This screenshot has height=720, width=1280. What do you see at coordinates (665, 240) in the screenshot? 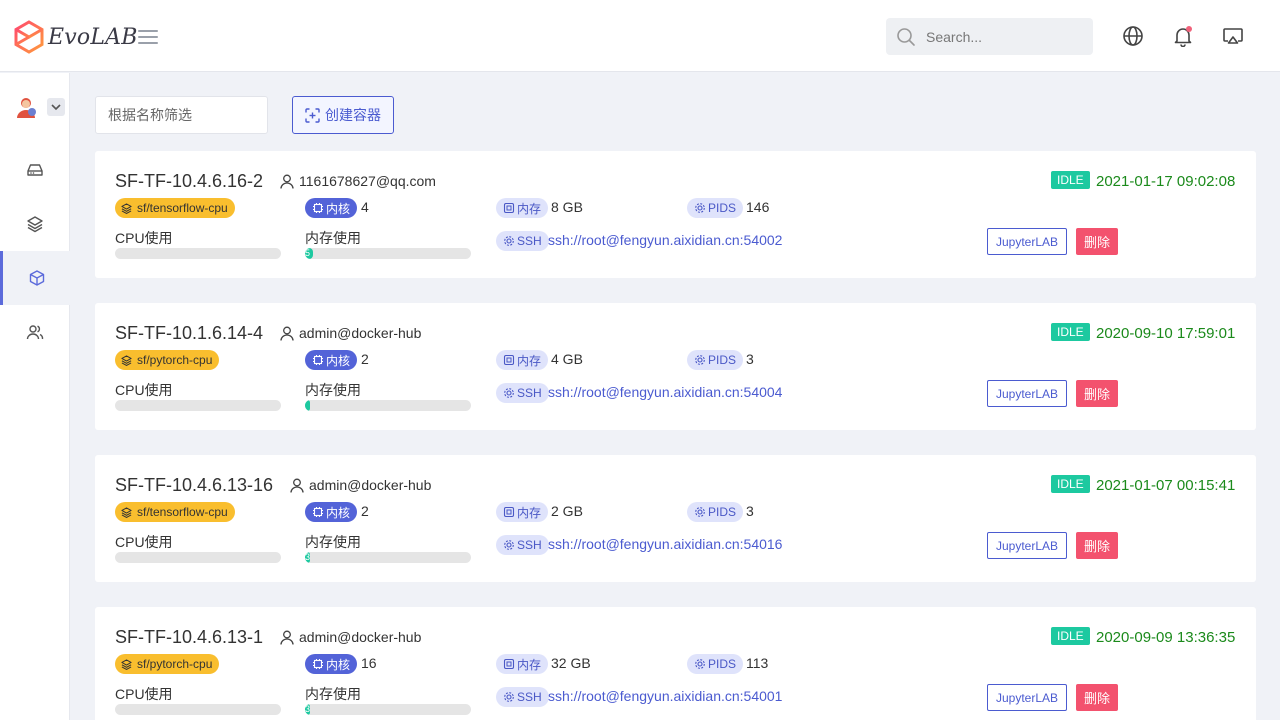
I see `ssh-link: ssh://root@fengyun.aixidian.cn:54002` at bounding box center [665, 240].